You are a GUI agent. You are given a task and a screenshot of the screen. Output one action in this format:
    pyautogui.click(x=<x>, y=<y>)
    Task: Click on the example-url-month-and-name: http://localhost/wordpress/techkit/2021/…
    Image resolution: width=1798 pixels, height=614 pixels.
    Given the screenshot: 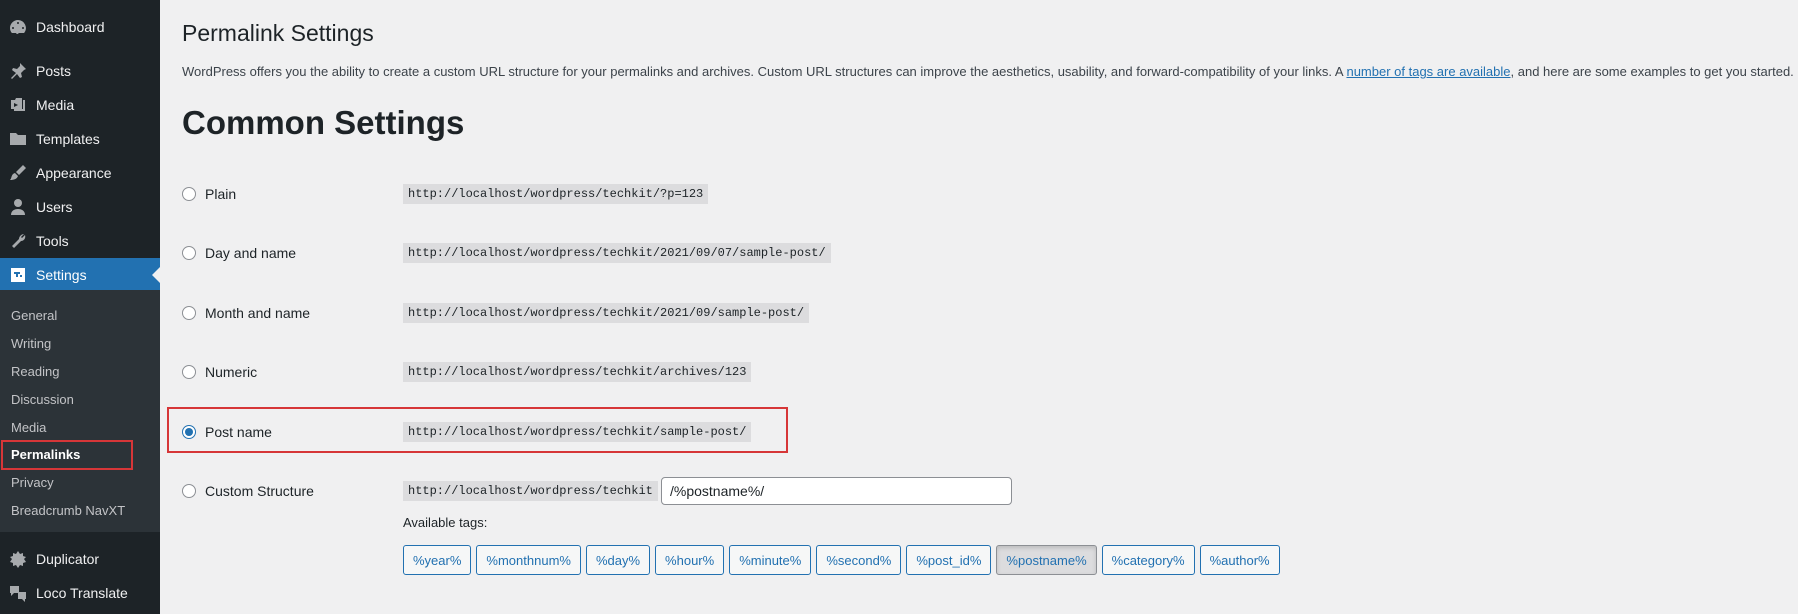 What is the action you would take?
    pyautogui.click(x=606, y=313)
    